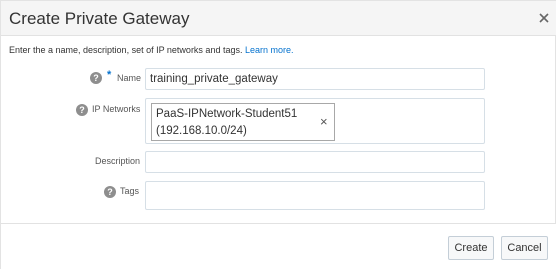 The width and height of the screenshot is (556, 269). I want to click on dialog-header: Create Private Gateway, so click(278, 18).